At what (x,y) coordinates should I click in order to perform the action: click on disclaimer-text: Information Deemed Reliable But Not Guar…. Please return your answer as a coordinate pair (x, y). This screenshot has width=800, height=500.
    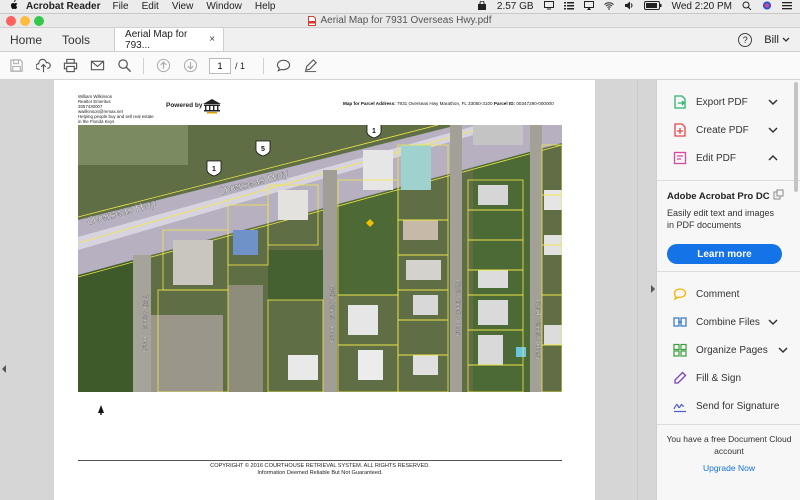
    Looking at the image, I should click on (320, 473).